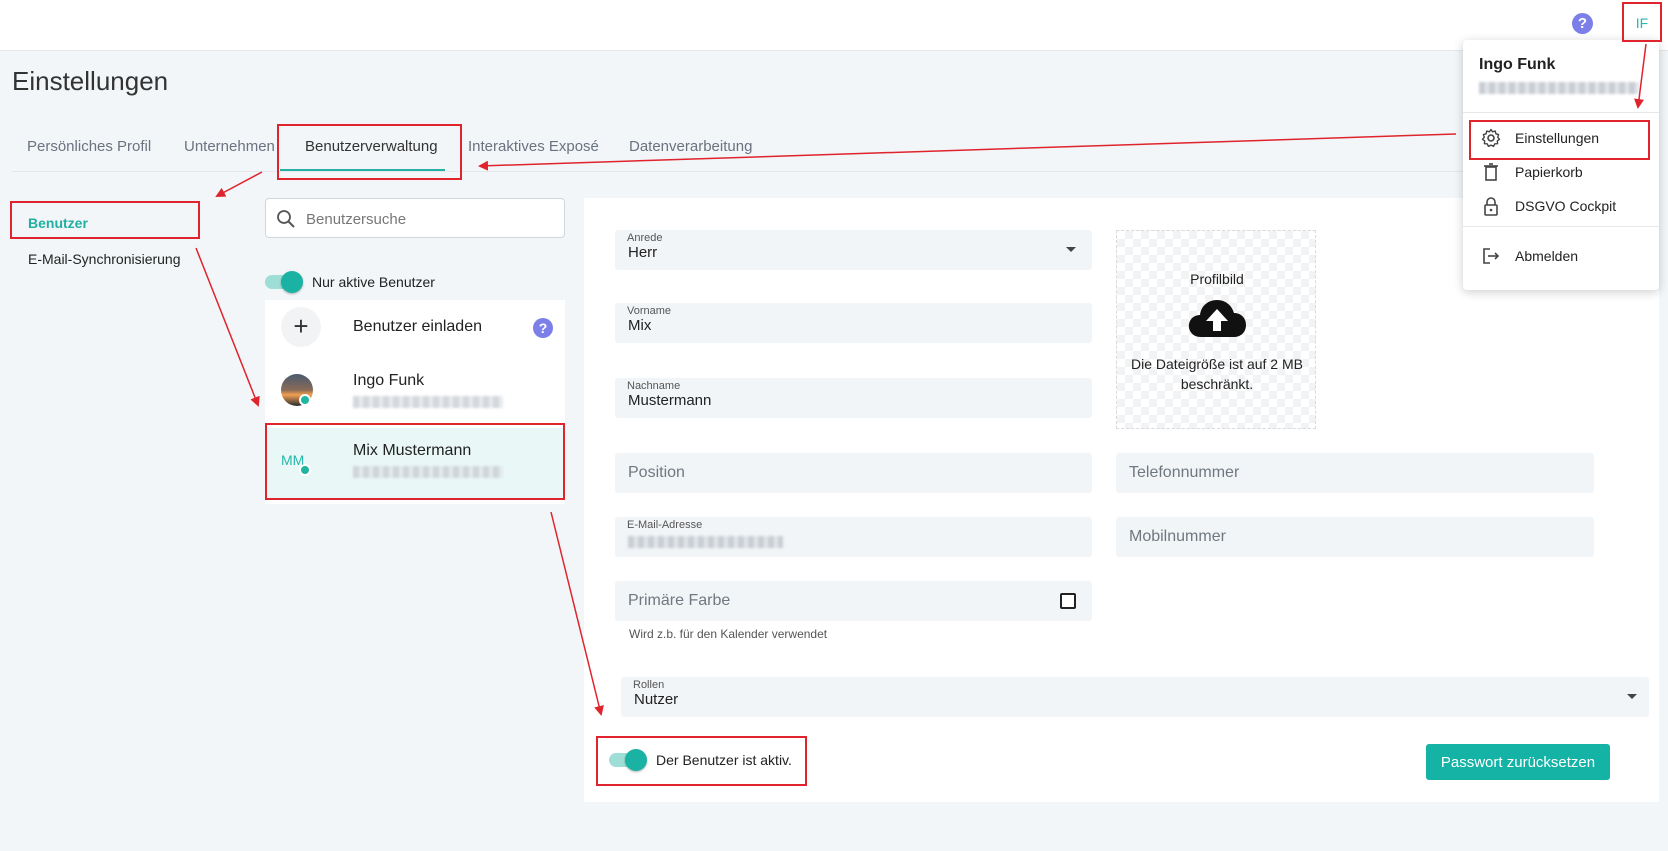 This screenshot has width=1668, height=851. What do you see at coordinates (967, 152) in the screenshot?
I see `arrow-menu-to-tab` at bounding box center [967, 152].